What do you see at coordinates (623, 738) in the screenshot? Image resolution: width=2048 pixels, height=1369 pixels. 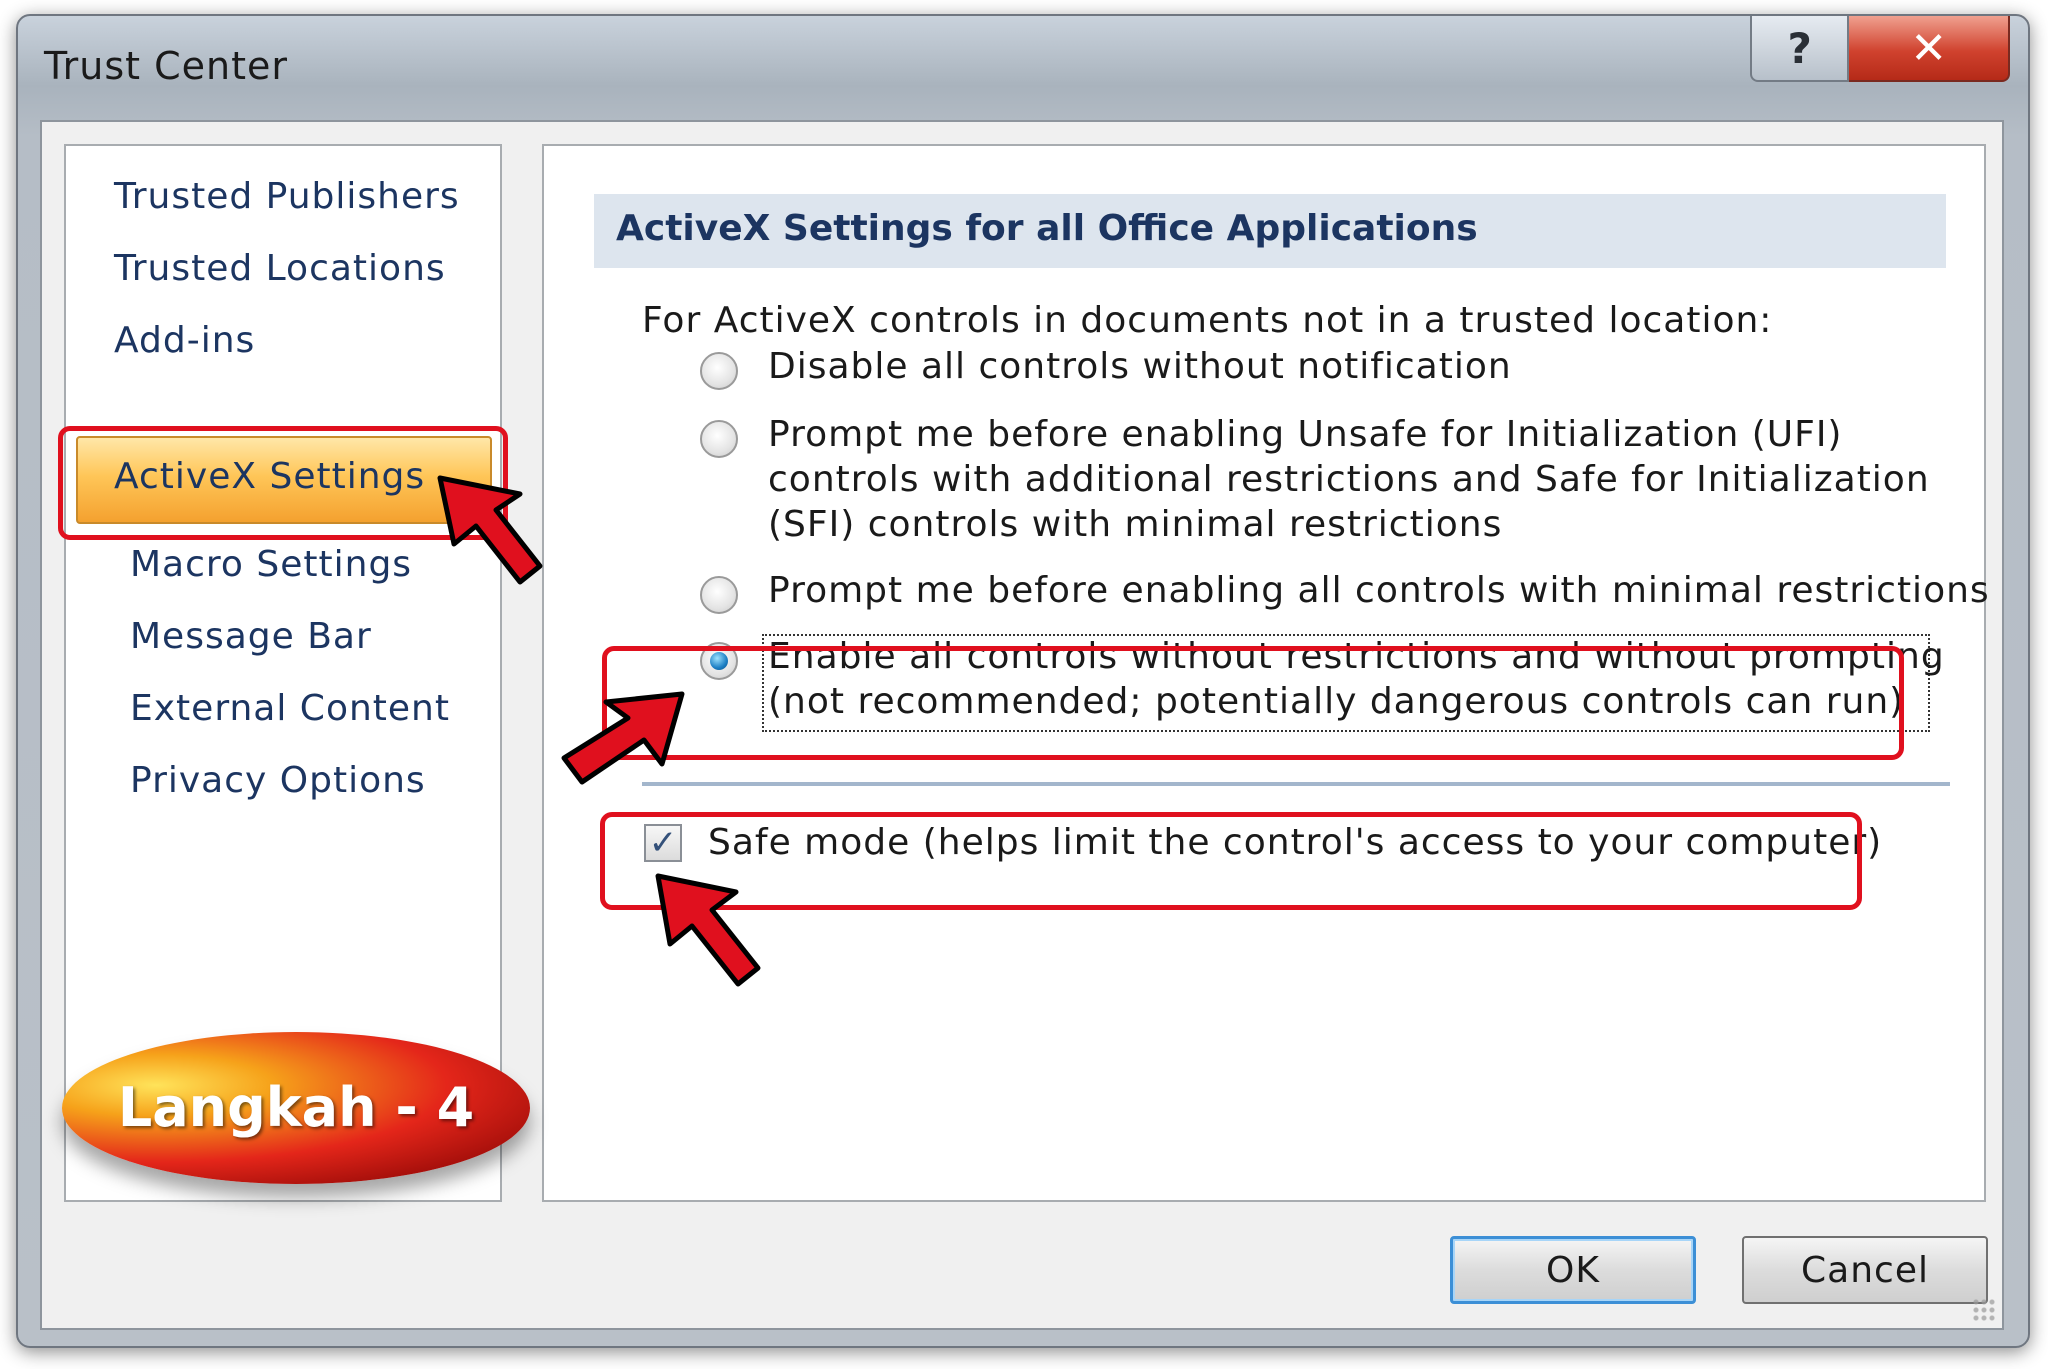 I see `arrow-icon-radio` at bounding box center [623, 738].